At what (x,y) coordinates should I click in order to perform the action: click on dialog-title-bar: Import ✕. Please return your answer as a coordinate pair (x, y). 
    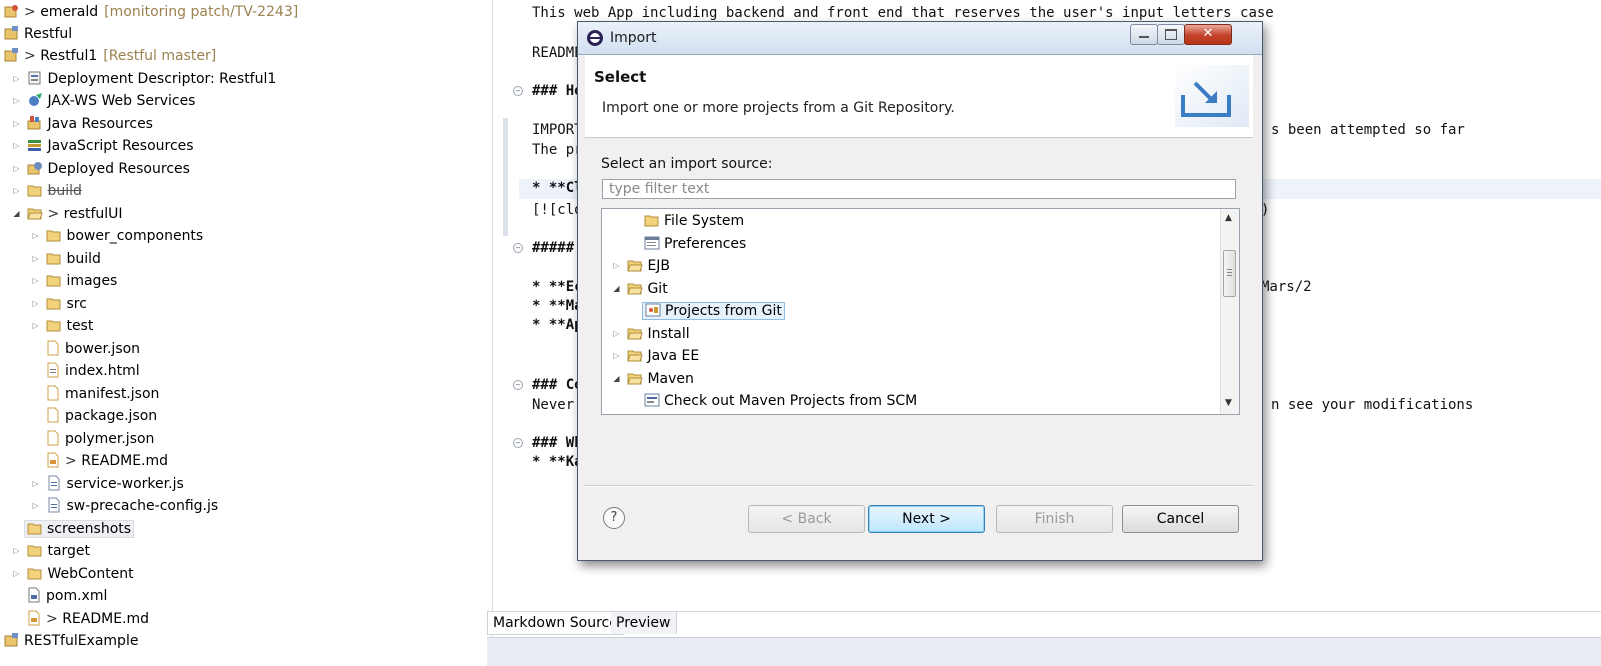
    Looking at the image, I should click on (920, 38).